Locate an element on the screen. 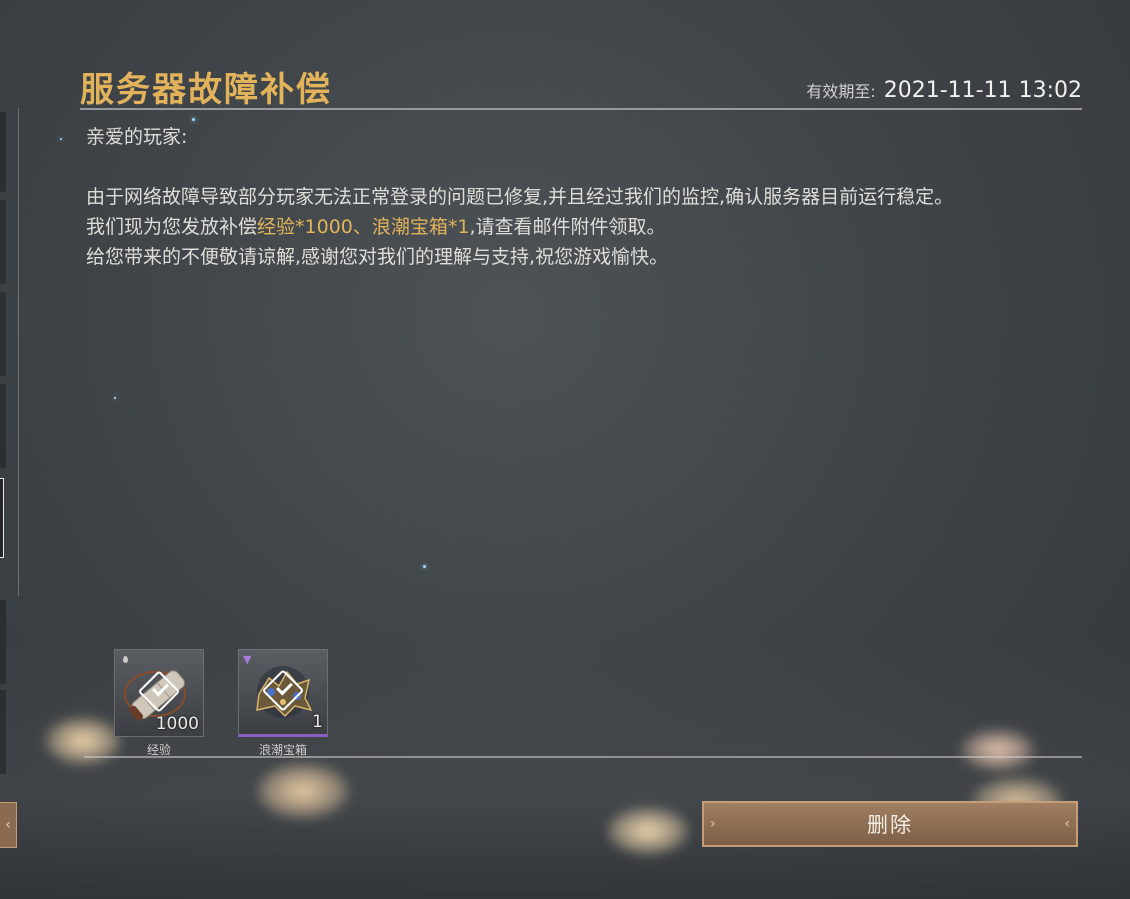  body-paragraph: 我们现为您发放补偿经验*1000、浪潮宝箱*1,请查看邮件附件领取。 is located at coordinates (584, 227).